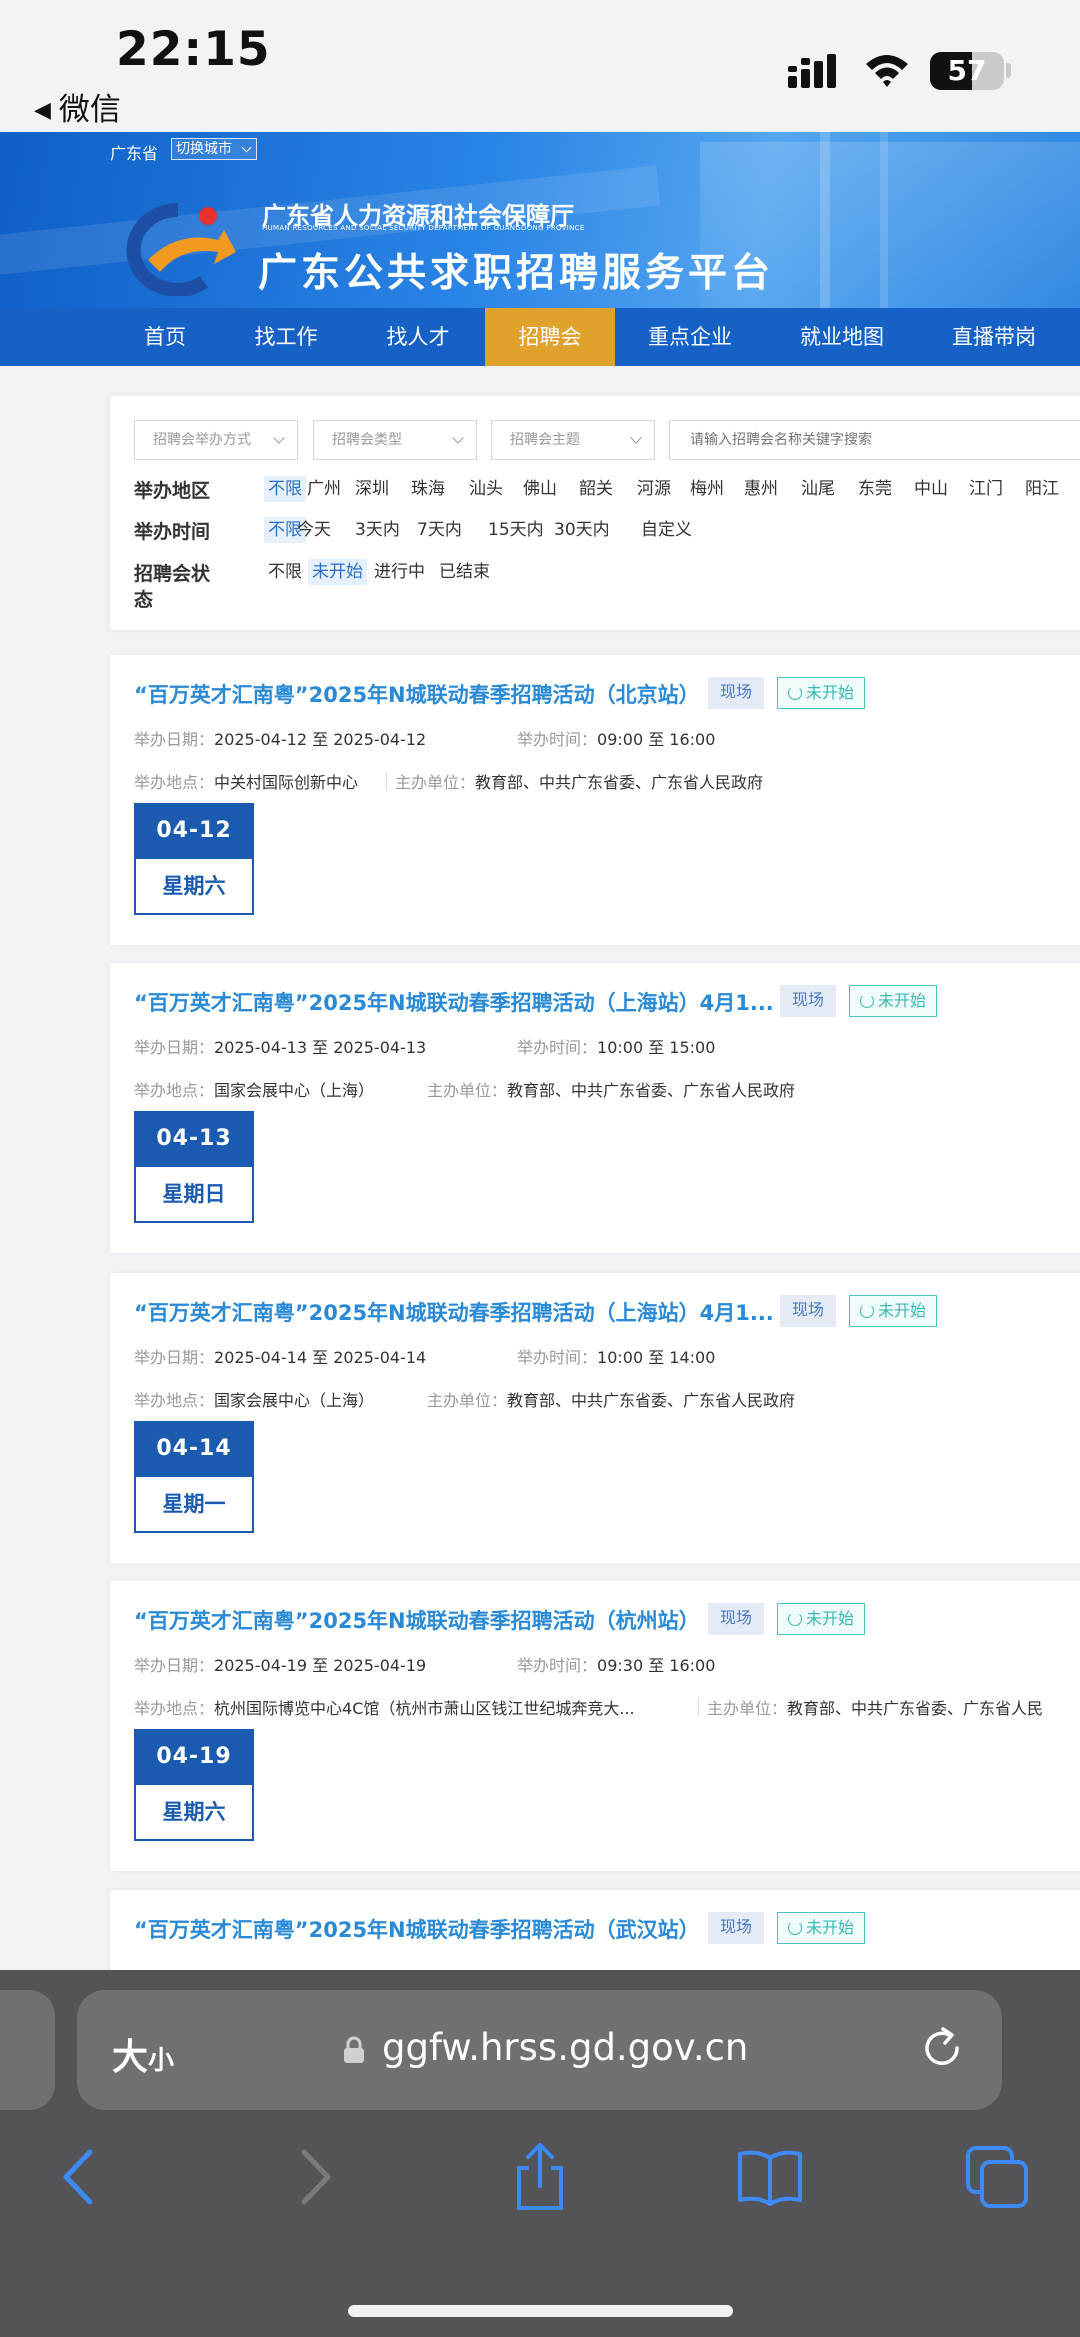  Describe the element at coordinates (395, 440) in the screenshot. I see `fair-type-select: 招聘会类型` at that location.